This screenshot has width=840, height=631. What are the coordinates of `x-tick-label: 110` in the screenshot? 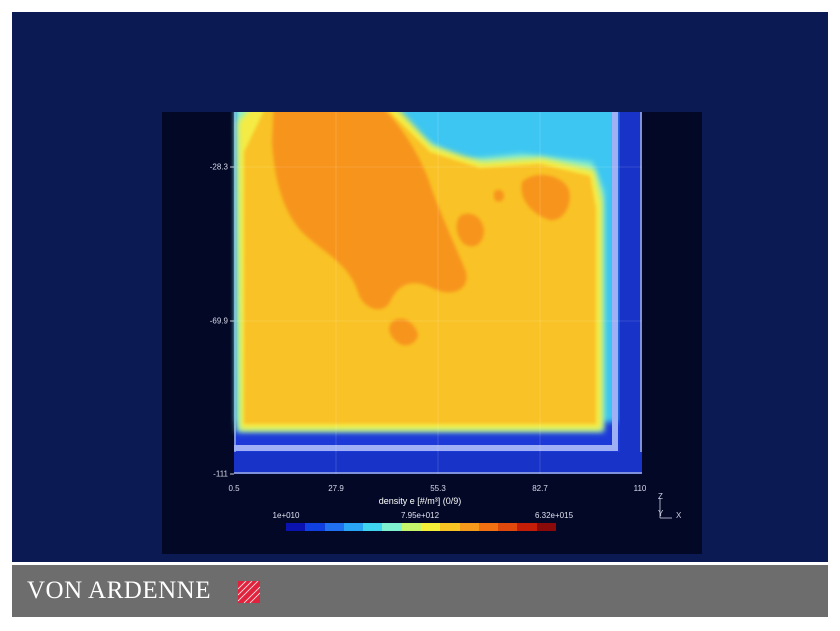 It's located at (640, 488).